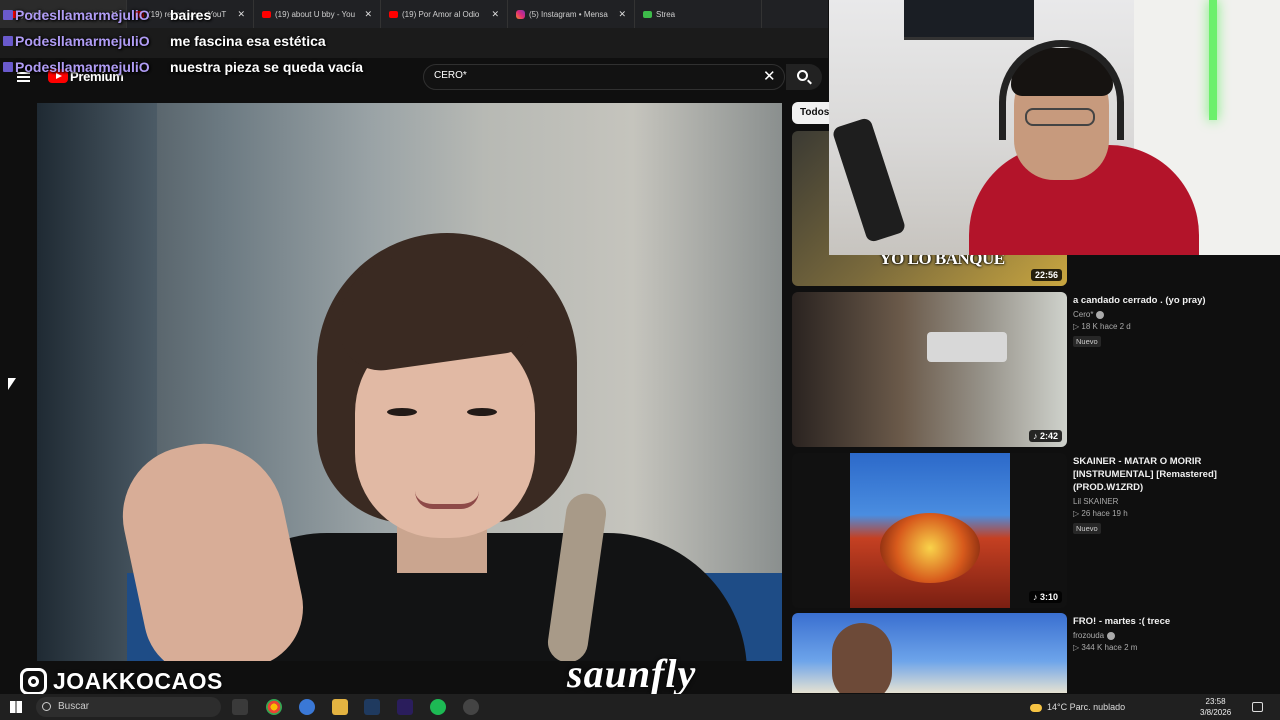 The image size is (1280, 720). I want to click on system-tray-weather: 14°C Parc. nublado, so click(1077, 707).